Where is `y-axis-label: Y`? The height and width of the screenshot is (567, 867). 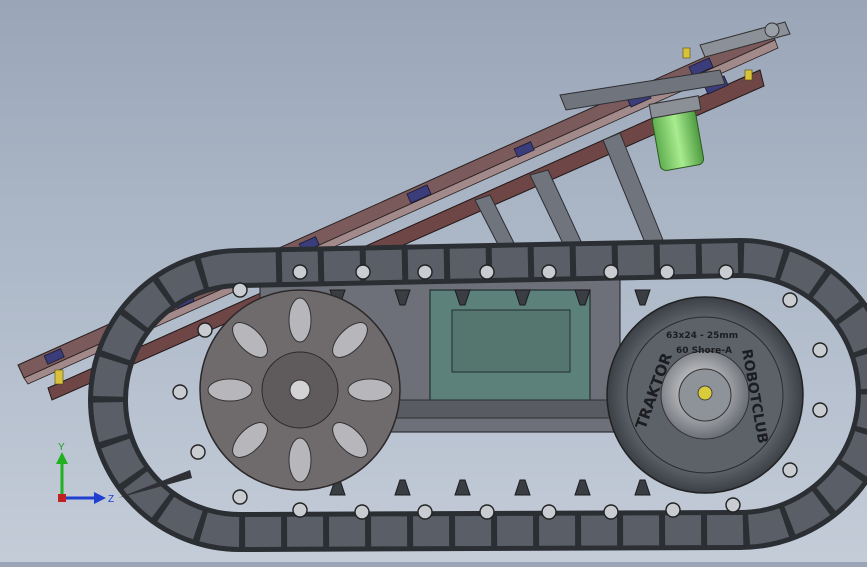 y-axis-label: Y is located at coordinates (61, 447).